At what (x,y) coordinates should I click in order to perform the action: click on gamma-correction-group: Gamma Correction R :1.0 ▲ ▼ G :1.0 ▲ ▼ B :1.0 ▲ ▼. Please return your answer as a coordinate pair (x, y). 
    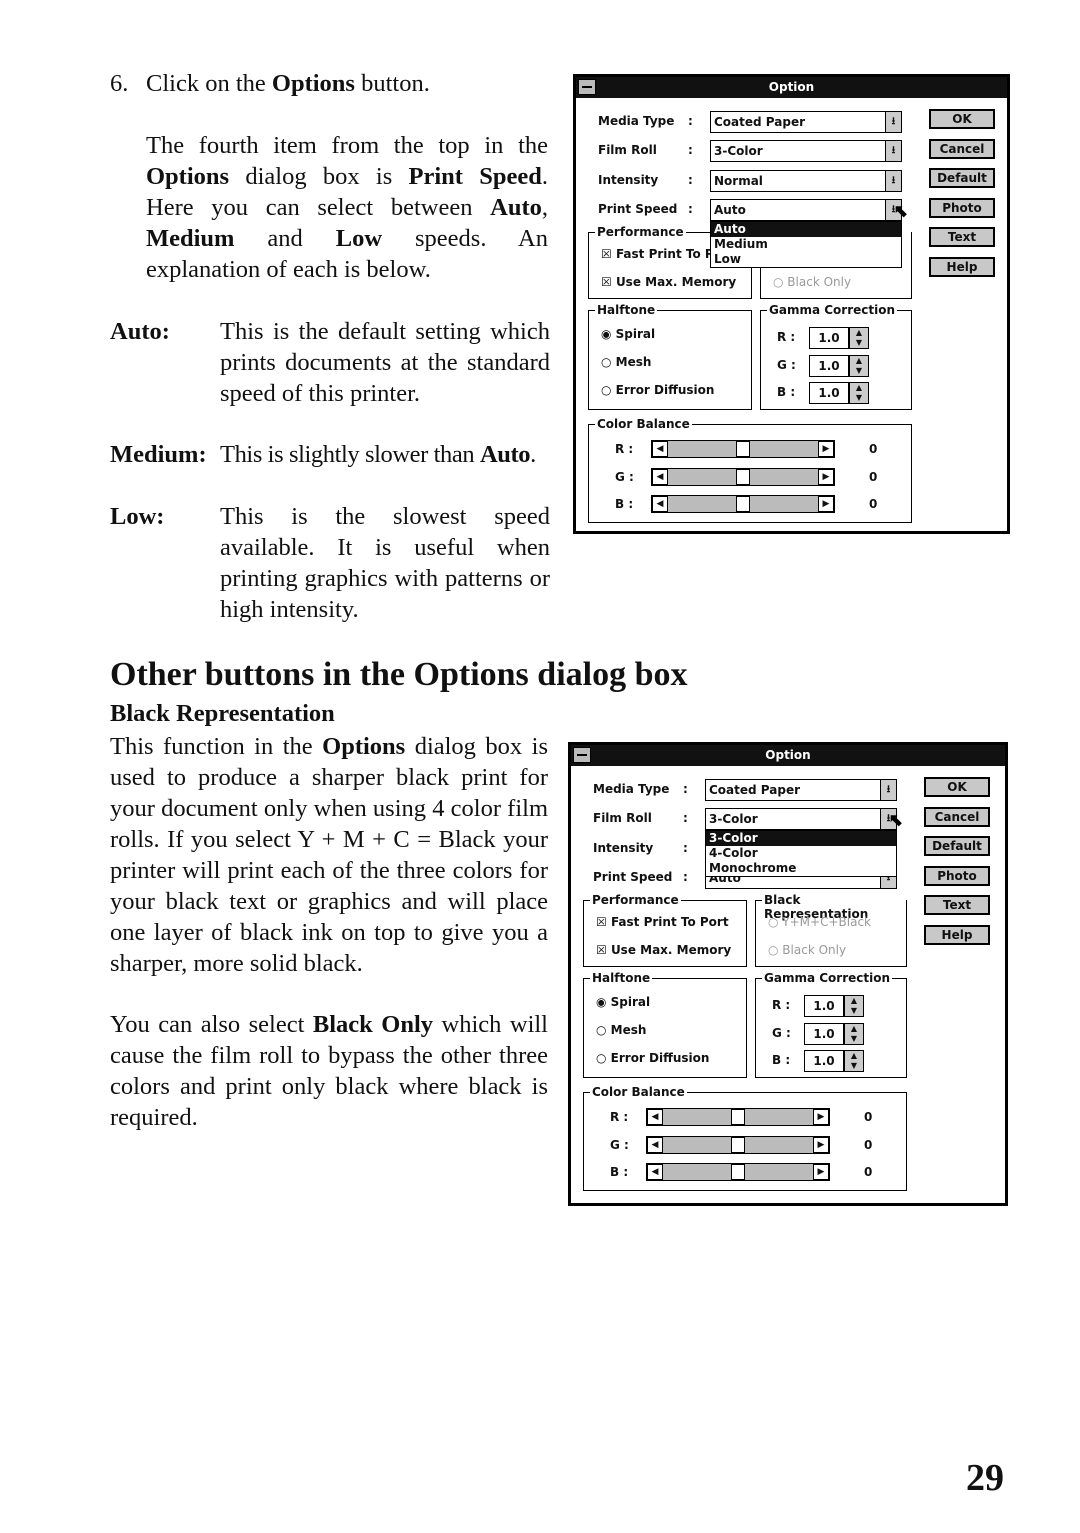
    Looking at the image, I should click on (831, 1024).